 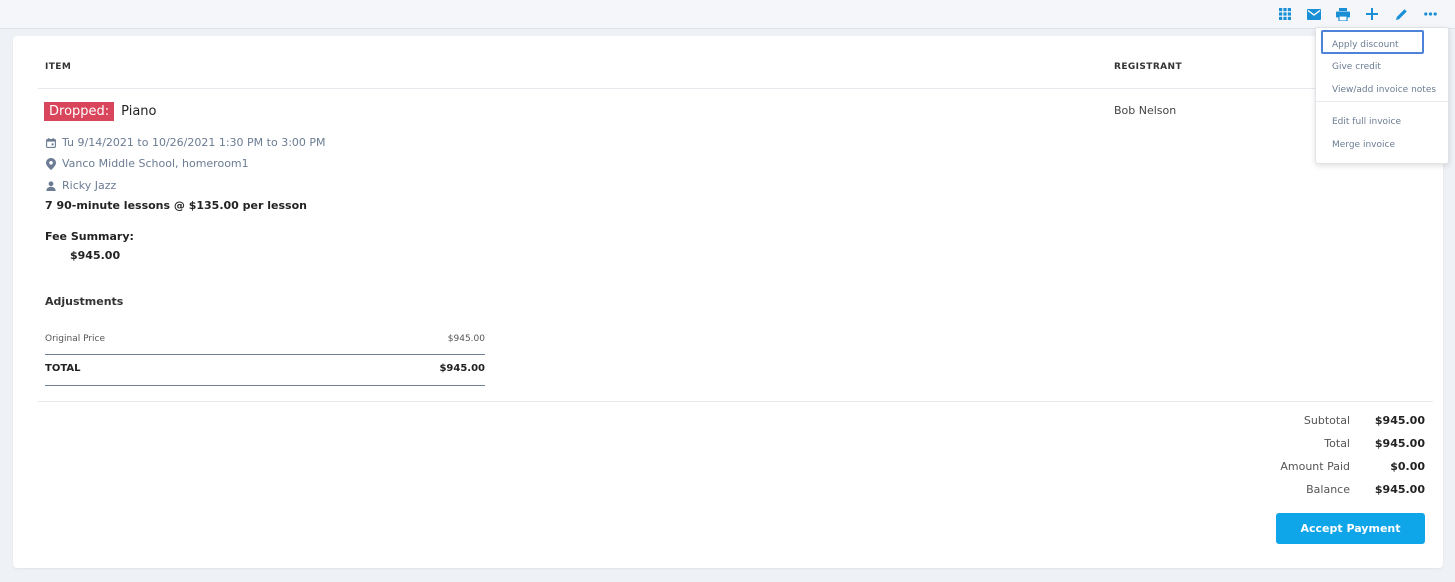 I want to click on plus-icon, so click(x=1372, y=14).